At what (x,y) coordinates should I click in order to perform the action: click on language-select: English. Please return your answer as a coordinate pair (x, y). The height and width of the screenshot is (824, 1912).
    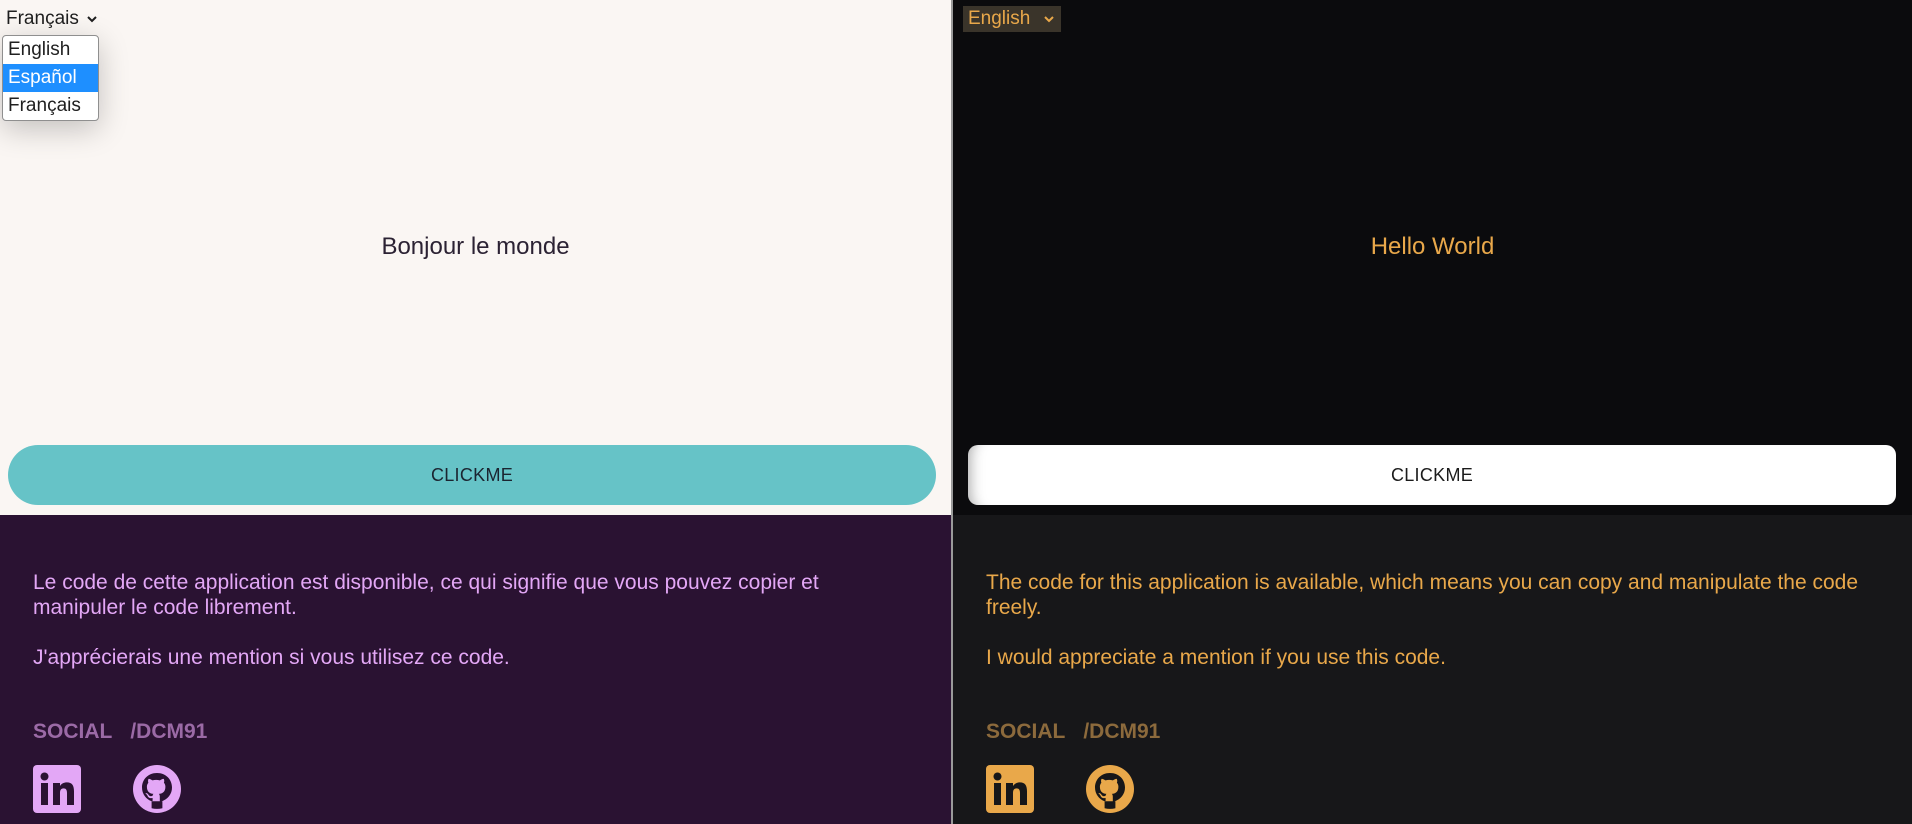
    Looking at the image, I should click on (1012, 19).